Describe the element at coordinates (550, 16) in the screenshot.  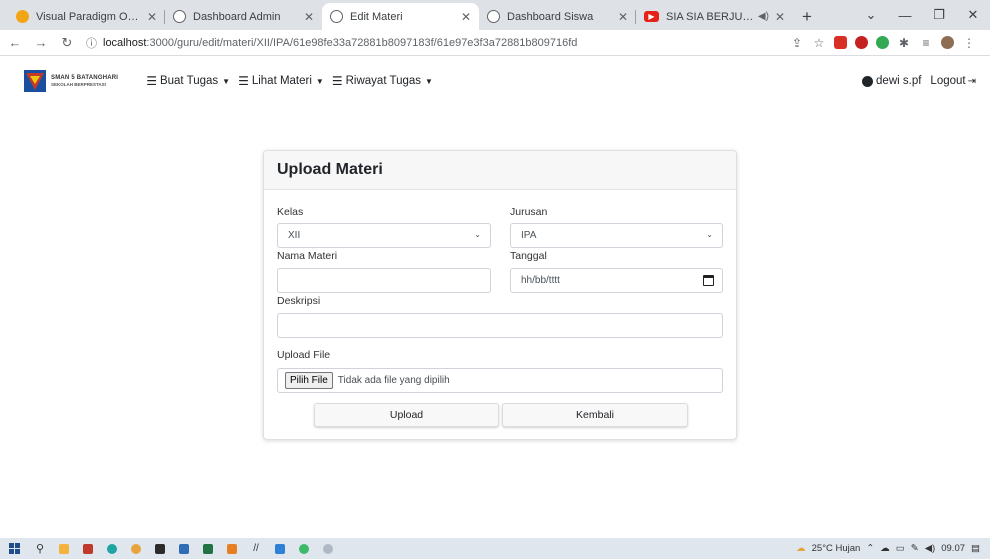
I see `tab-title: Dashboard Siswa` at that location.